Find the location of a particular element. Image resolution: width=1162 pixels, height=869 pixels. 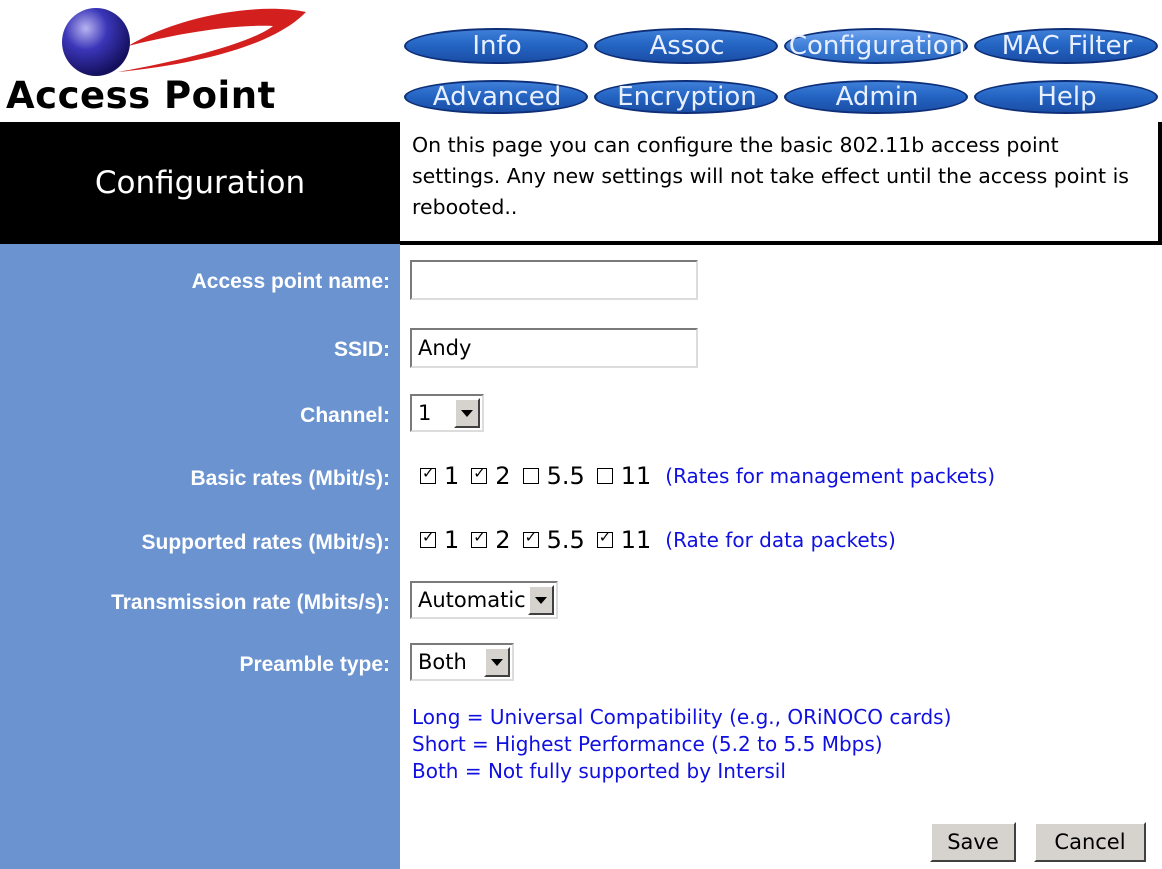

basic-rate-11-checkbox is located at coordinates (604, 476).